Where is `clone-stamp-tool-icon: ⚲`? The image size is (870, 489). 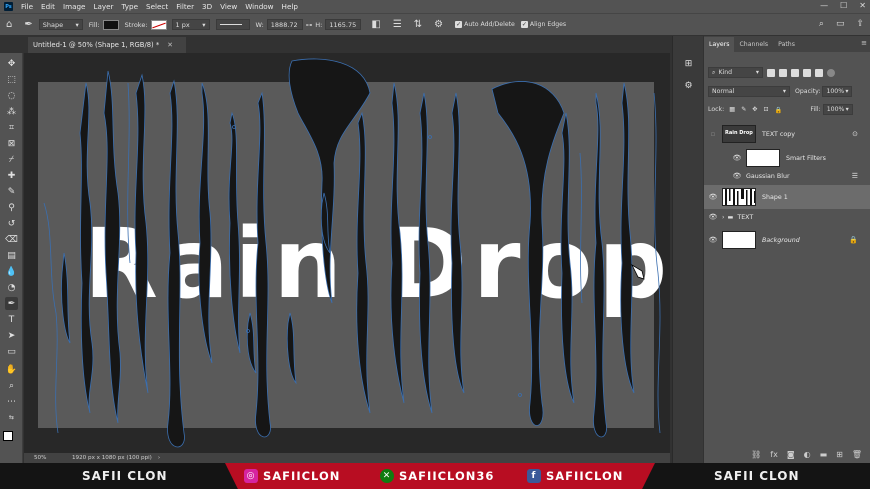 clone-stamp-tool-icon: ⚲ is located at coordinates (11, 207).